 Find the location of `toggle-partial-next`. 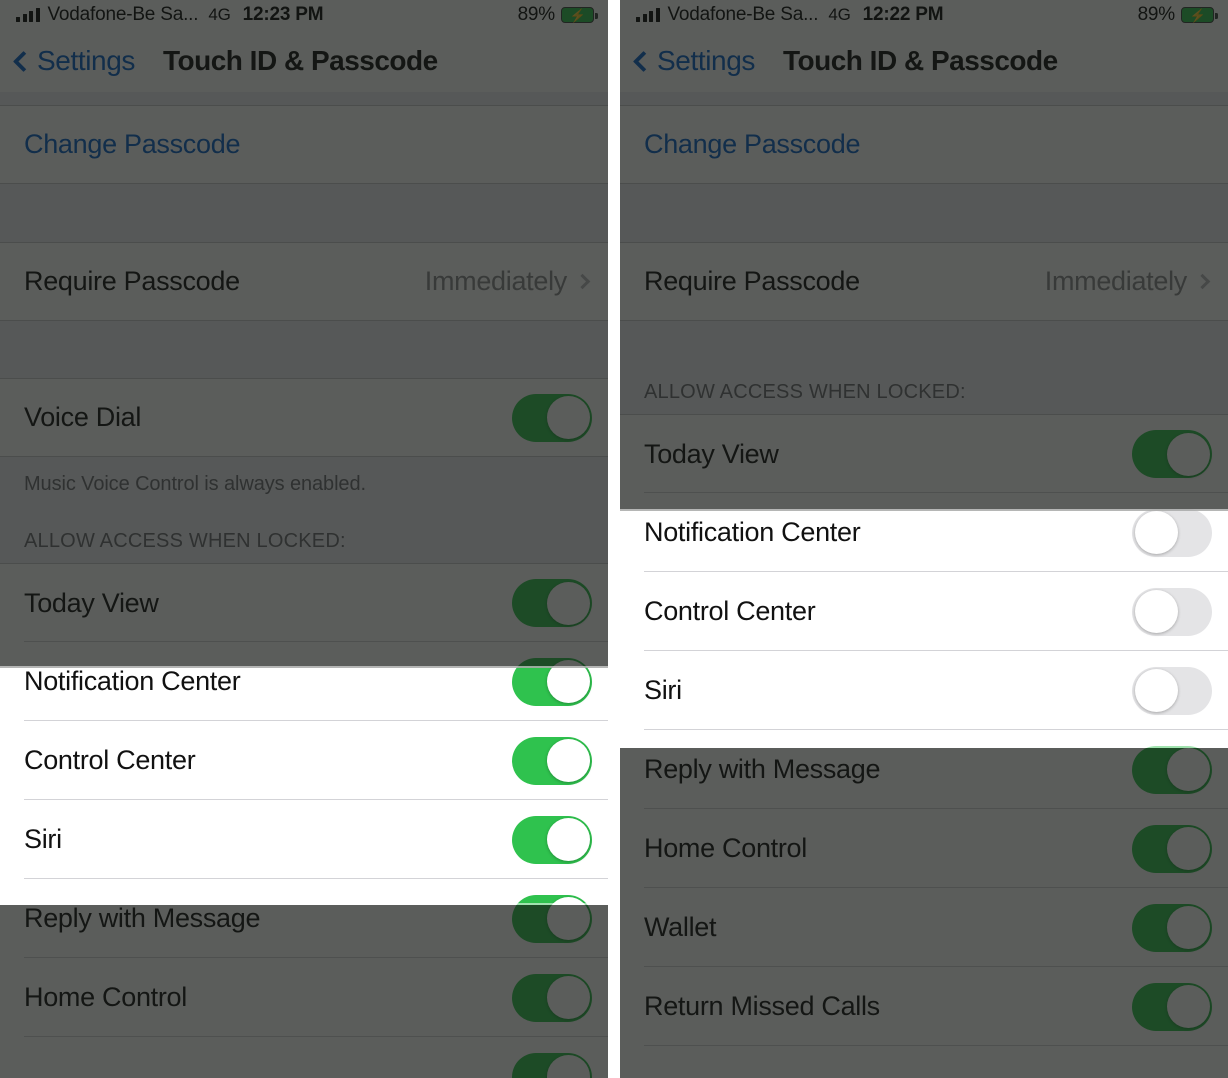

toggle-partial-next is located at coordinates (552, 1065).